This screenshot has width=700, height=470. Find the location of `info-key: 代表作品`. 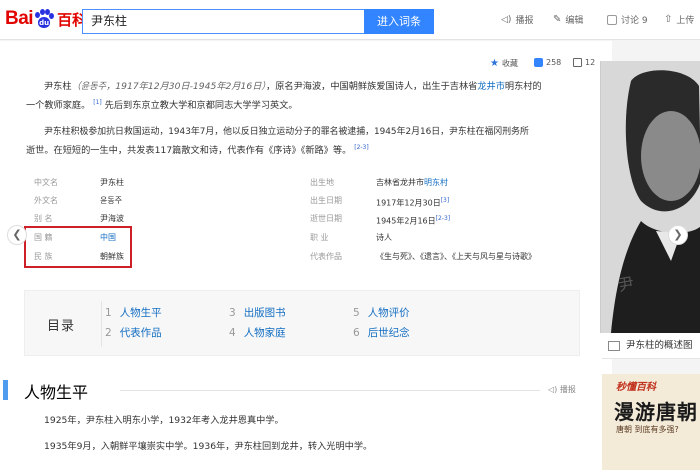

info-key: 代表作品 is located at coordinates (326, 256).